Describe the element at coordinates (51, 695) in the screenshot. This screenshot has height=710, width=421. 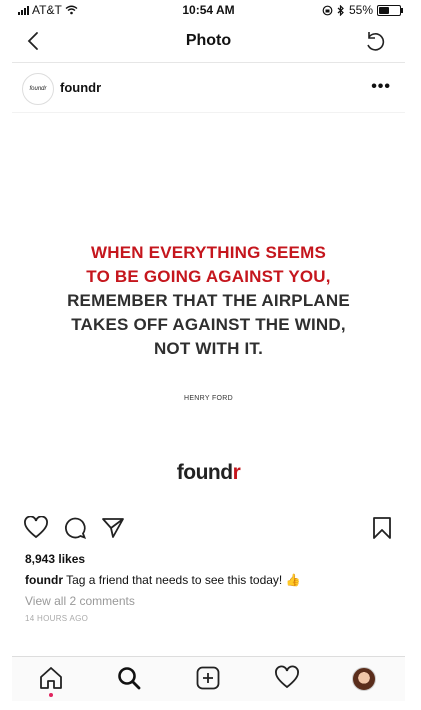
I see `notification-dot` at that location.